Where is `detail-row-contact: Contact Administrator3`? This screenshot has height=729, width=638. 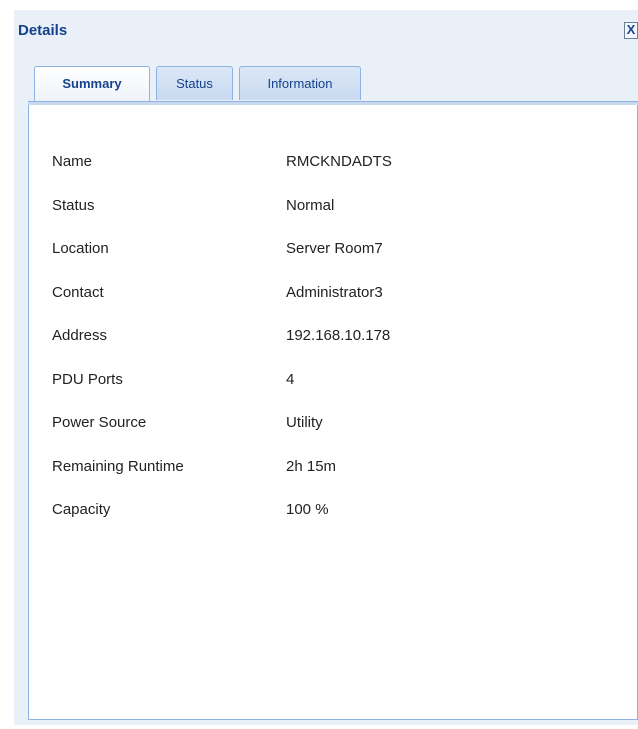
detail-row-contact: Contact Administrator3 is located at coordinates (329, 296).